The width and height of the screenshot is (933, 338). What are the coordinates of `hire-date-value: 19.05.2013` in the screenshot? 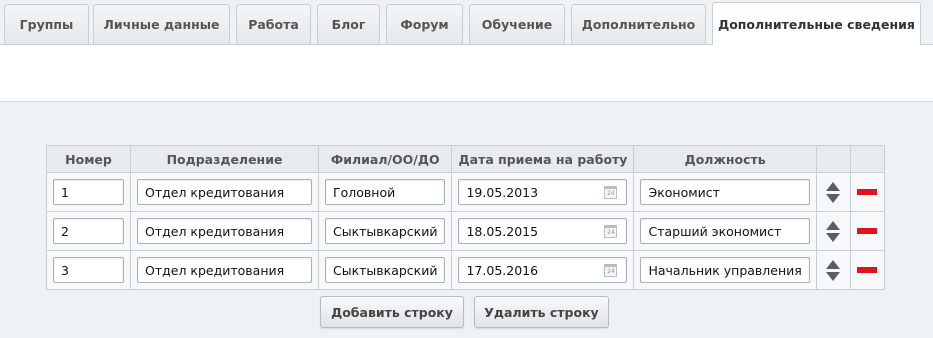 It's located at (502, 192).